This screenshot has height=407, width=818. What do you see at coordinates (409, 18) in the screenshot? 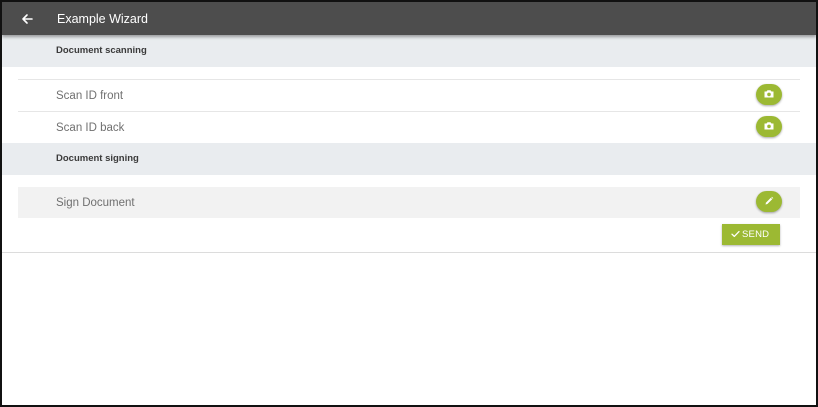
I see `app-bar: Example Wizard` at bounding box center [409, 18].